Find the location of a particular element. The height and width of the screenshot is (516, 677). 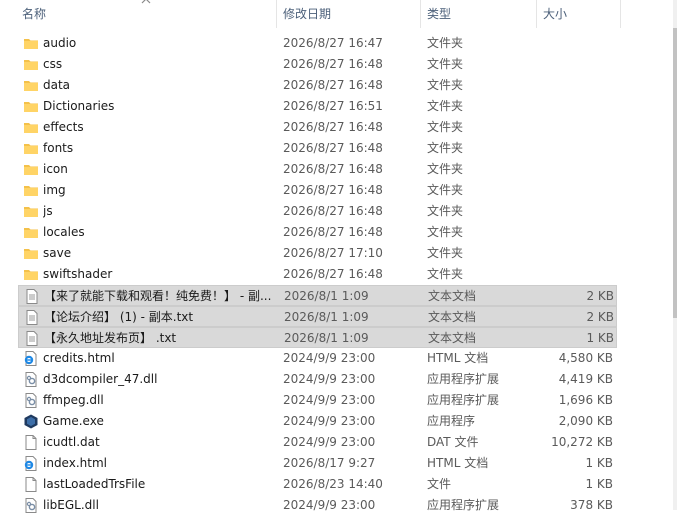

file-row: index.html 2026/8/17 9:27 HTML 文档 1 KB is located at coordinates (317, 463).